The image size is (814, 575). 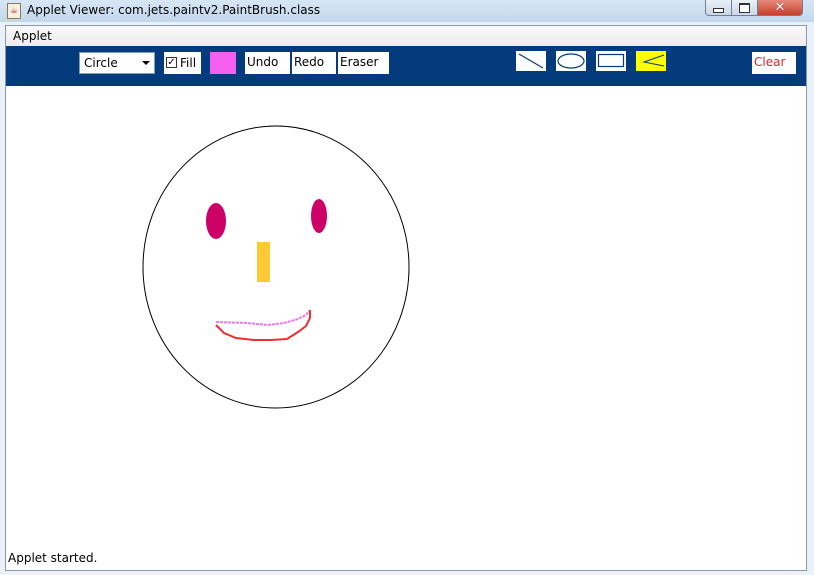 I want to click on rectangle-tool-button, so click(x=611, y=61).